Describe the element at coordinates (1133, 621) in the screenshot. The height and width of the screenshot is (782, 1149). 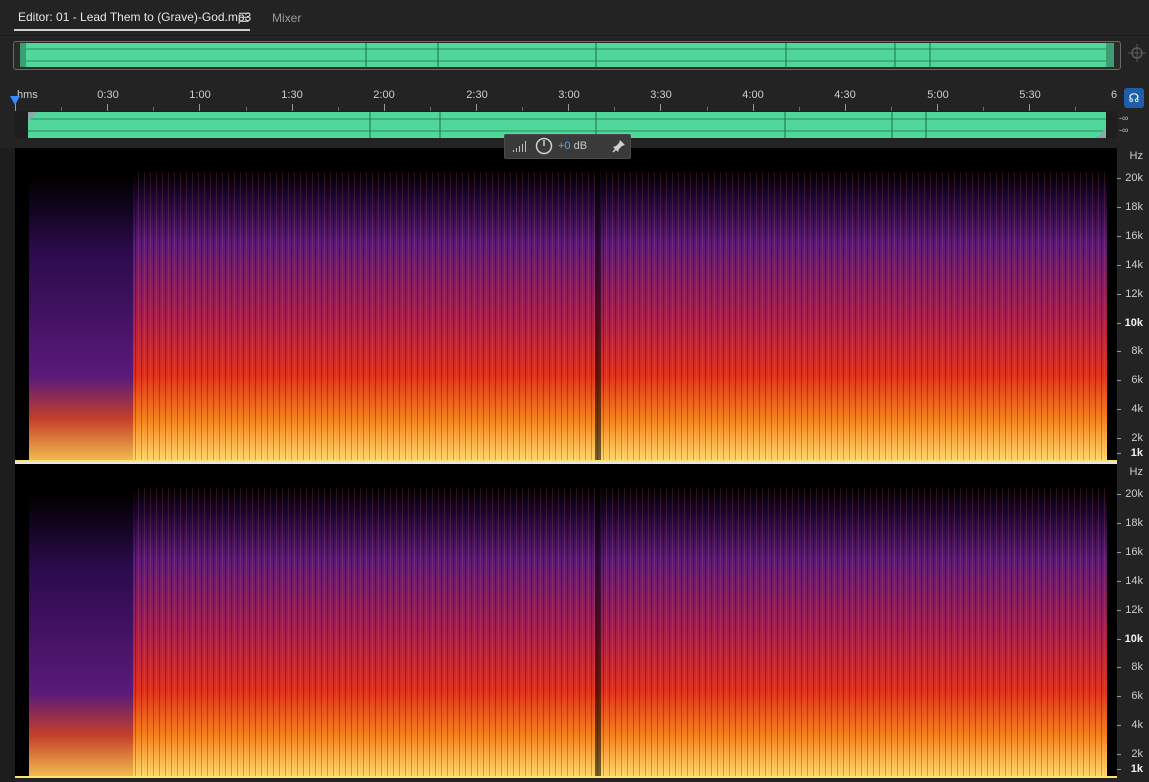
I see `frequency-scale-right: Hz 20k 18k 16k 14k 12k 10k 8k 6k 4k 2k 1k` at that location.